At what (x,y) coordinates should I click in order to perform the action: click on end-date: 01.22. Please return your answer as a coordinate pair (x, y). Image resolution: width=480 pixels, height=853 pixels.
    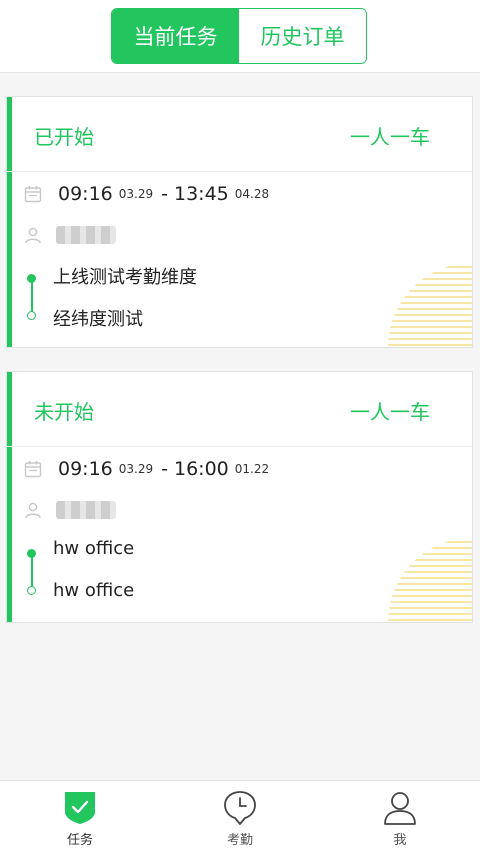
    Looking at the image, I should click on (252, 469).